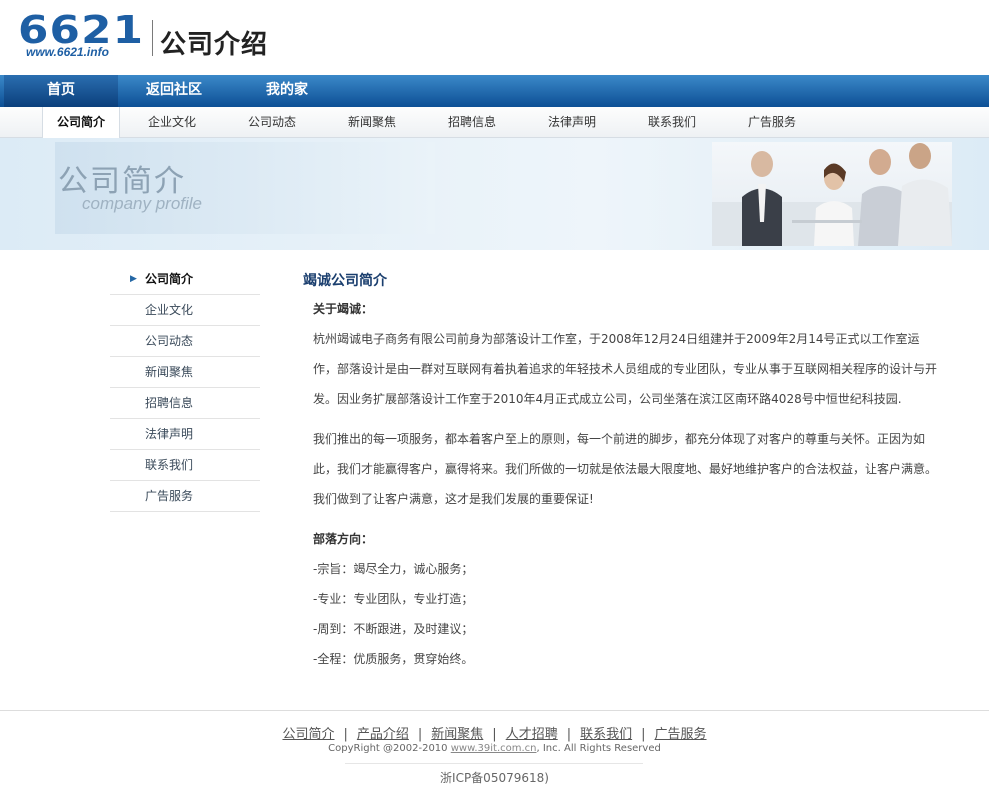  Describe the element at coordinates (598, 748) in the screenshot. I see `copyright-suffix: , Inc. All Rights Reserved` at that location.